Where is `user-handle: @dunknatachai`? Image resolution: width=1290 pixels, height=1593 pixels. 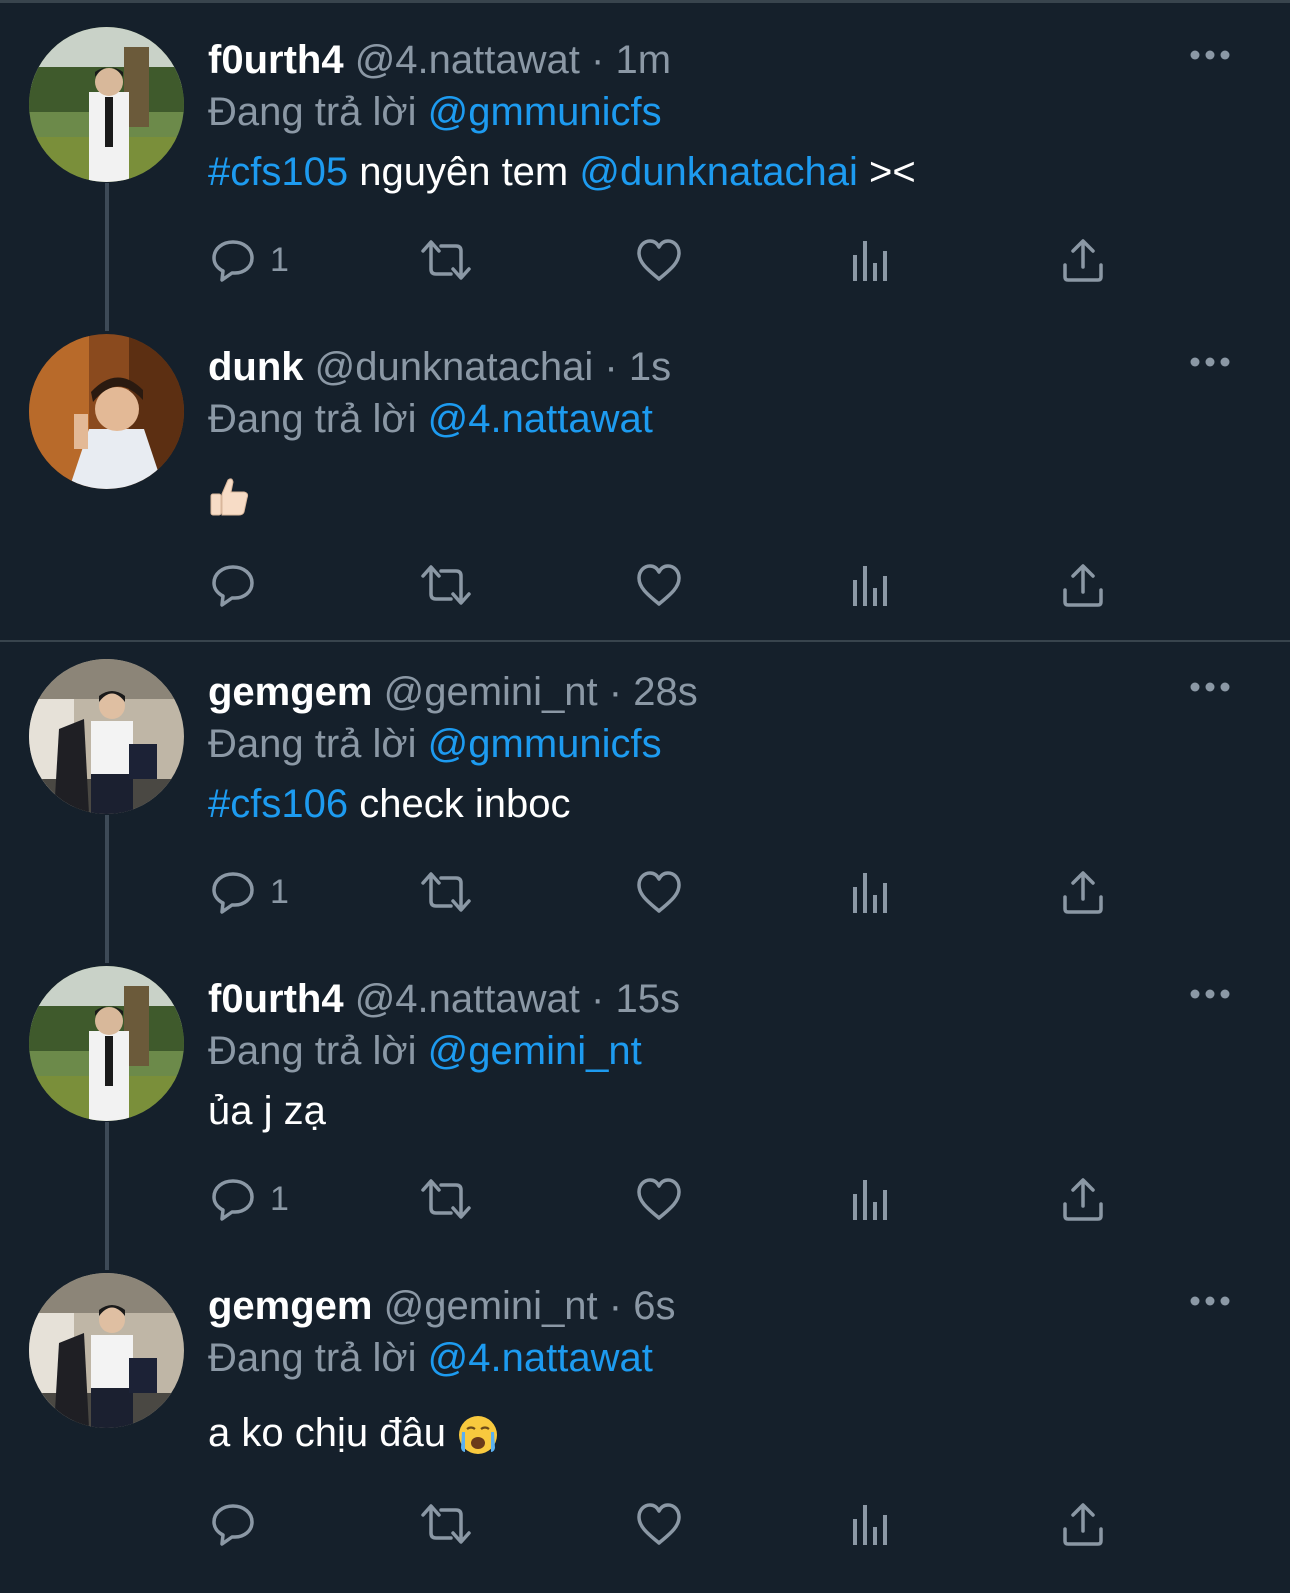 user-handle: @dunknatachai is located at coordinates (454, 367).